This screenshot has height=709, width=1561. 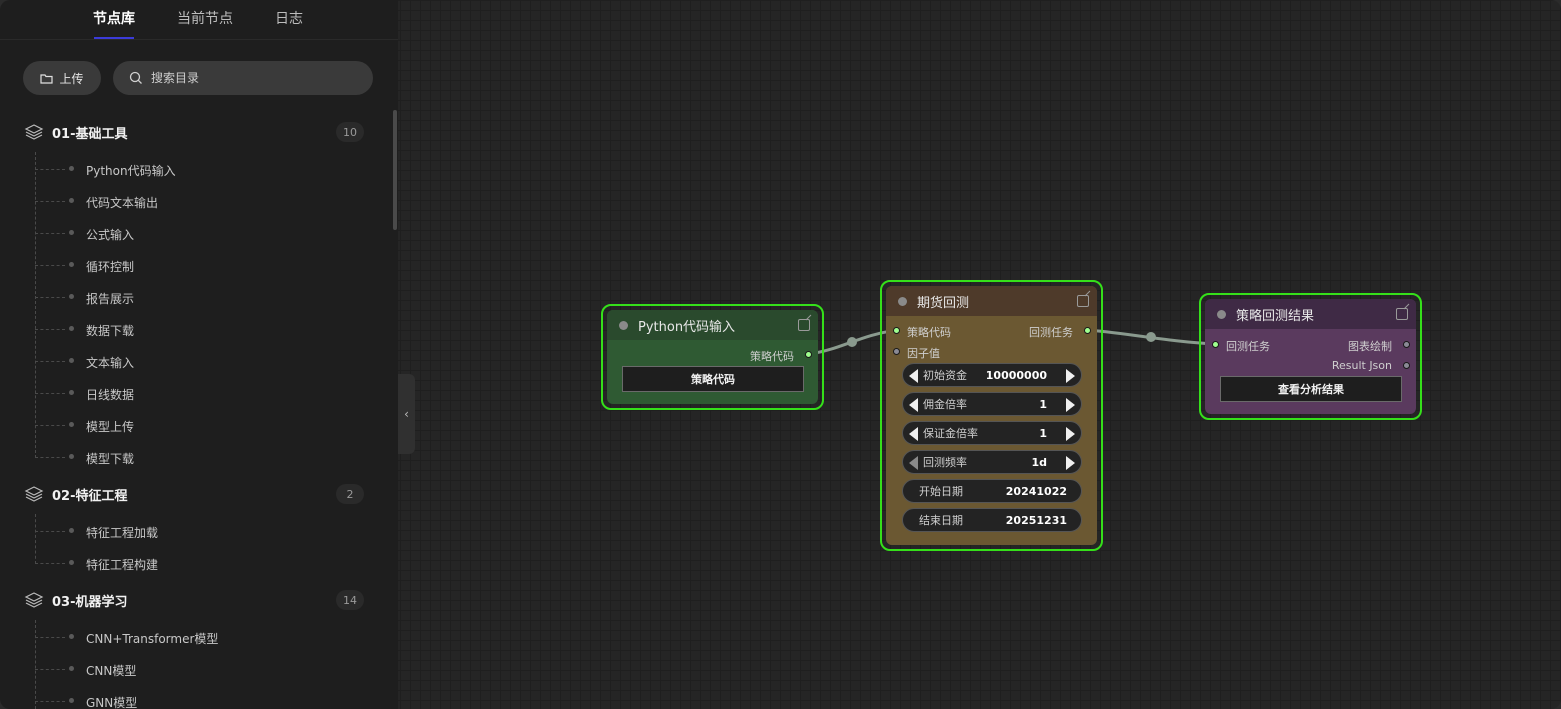 I want to click on folder-icon, so click(x=47, y=78).